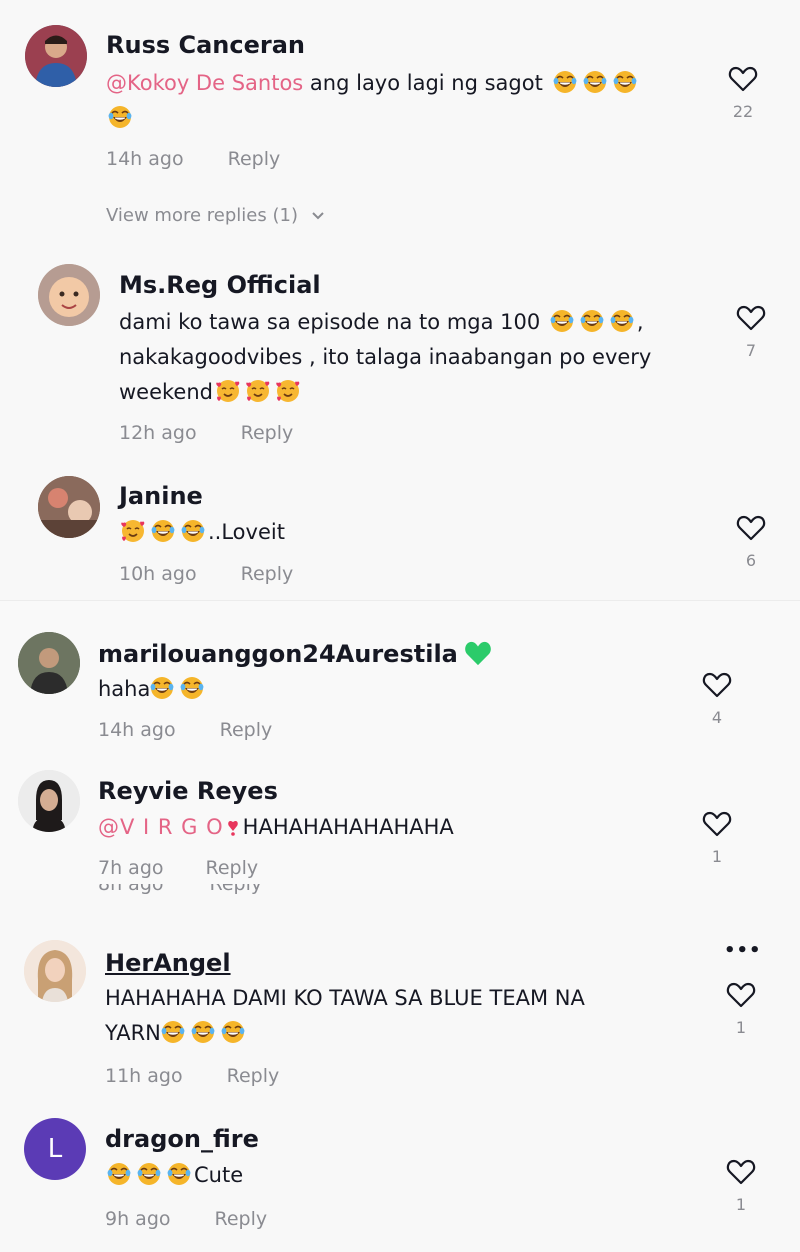 This screenshot has height=1252, width=800. What do you see at coordinates (161, 827) in the screenshot?
I see `mention-link: @V I R G O` at bounding box center [161, 827].